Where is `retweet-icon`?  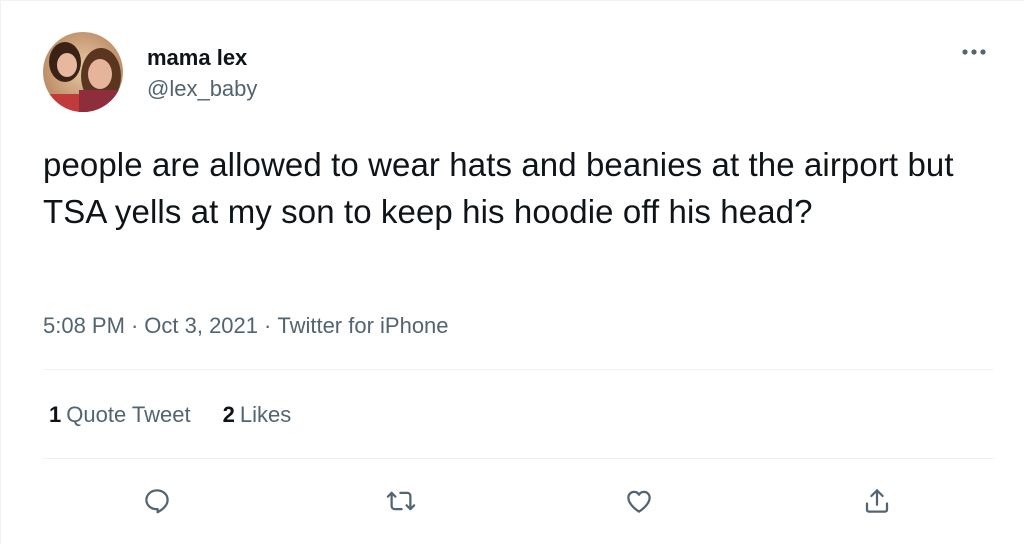
retweet-icon is located at coordinates (401, 501).